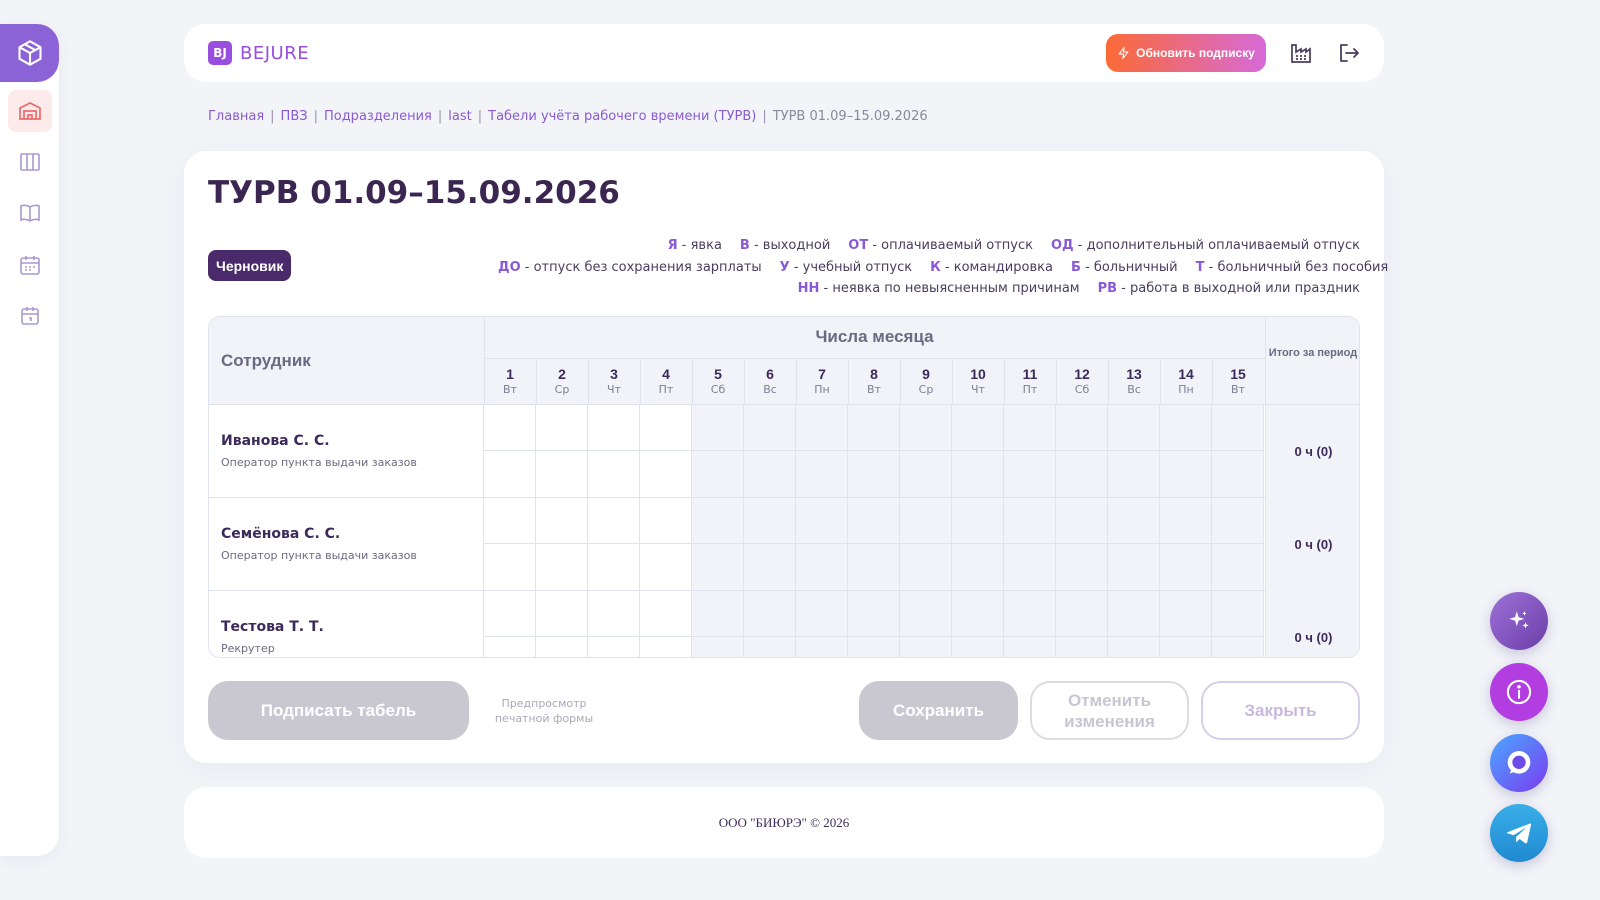 This screenshot has height=900, width=1600. What do you see at coordinates (1519, 763) in the screenshot?
I see `chat-button` at bounding box center [1519, 763].